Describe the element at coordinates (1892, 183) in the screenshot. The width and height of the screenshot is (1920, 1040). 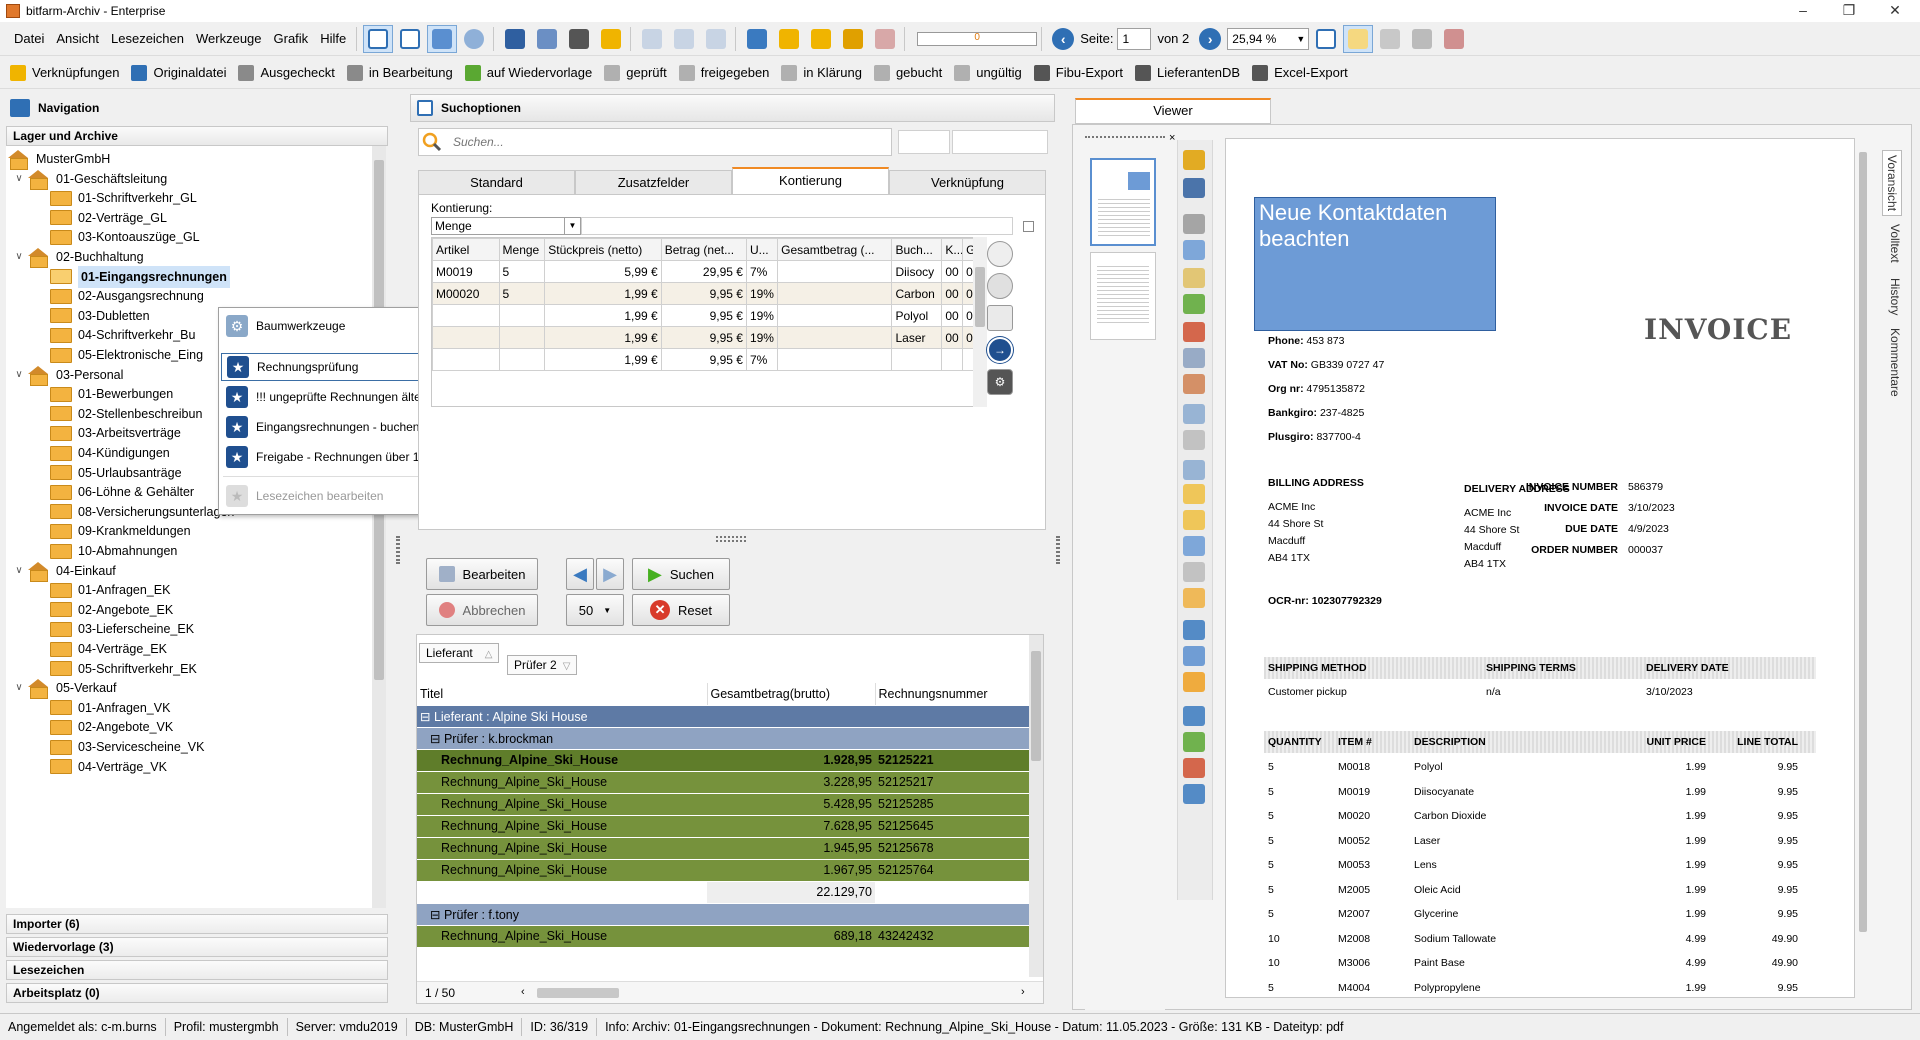
I see `side-tab-voransicht: Voransicht` at that location.